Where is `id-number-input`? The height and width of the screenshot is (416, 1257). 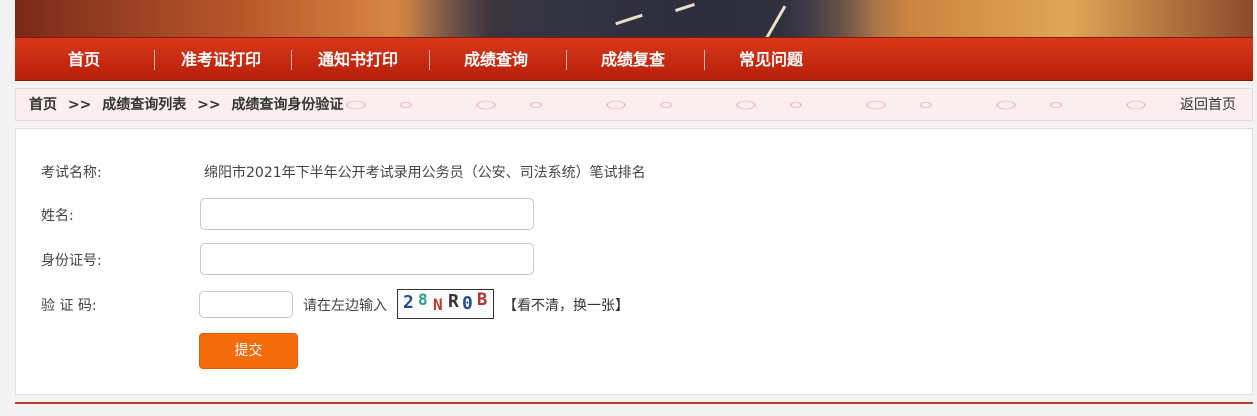 id-number-input is located at coordinates (367, 259).